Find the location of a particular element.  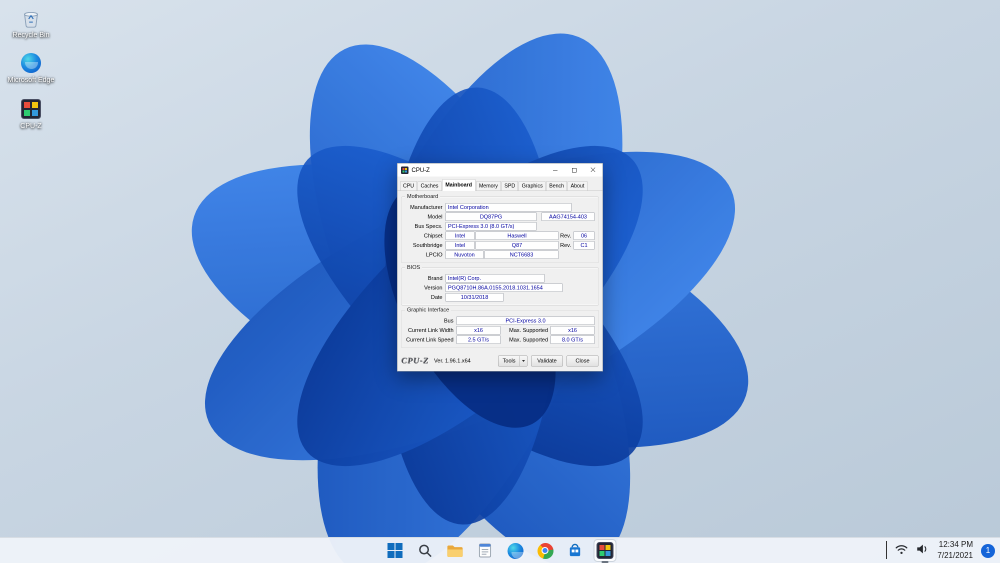

southbridge-vendor-field: Intel is located at coordinates (460, 245).